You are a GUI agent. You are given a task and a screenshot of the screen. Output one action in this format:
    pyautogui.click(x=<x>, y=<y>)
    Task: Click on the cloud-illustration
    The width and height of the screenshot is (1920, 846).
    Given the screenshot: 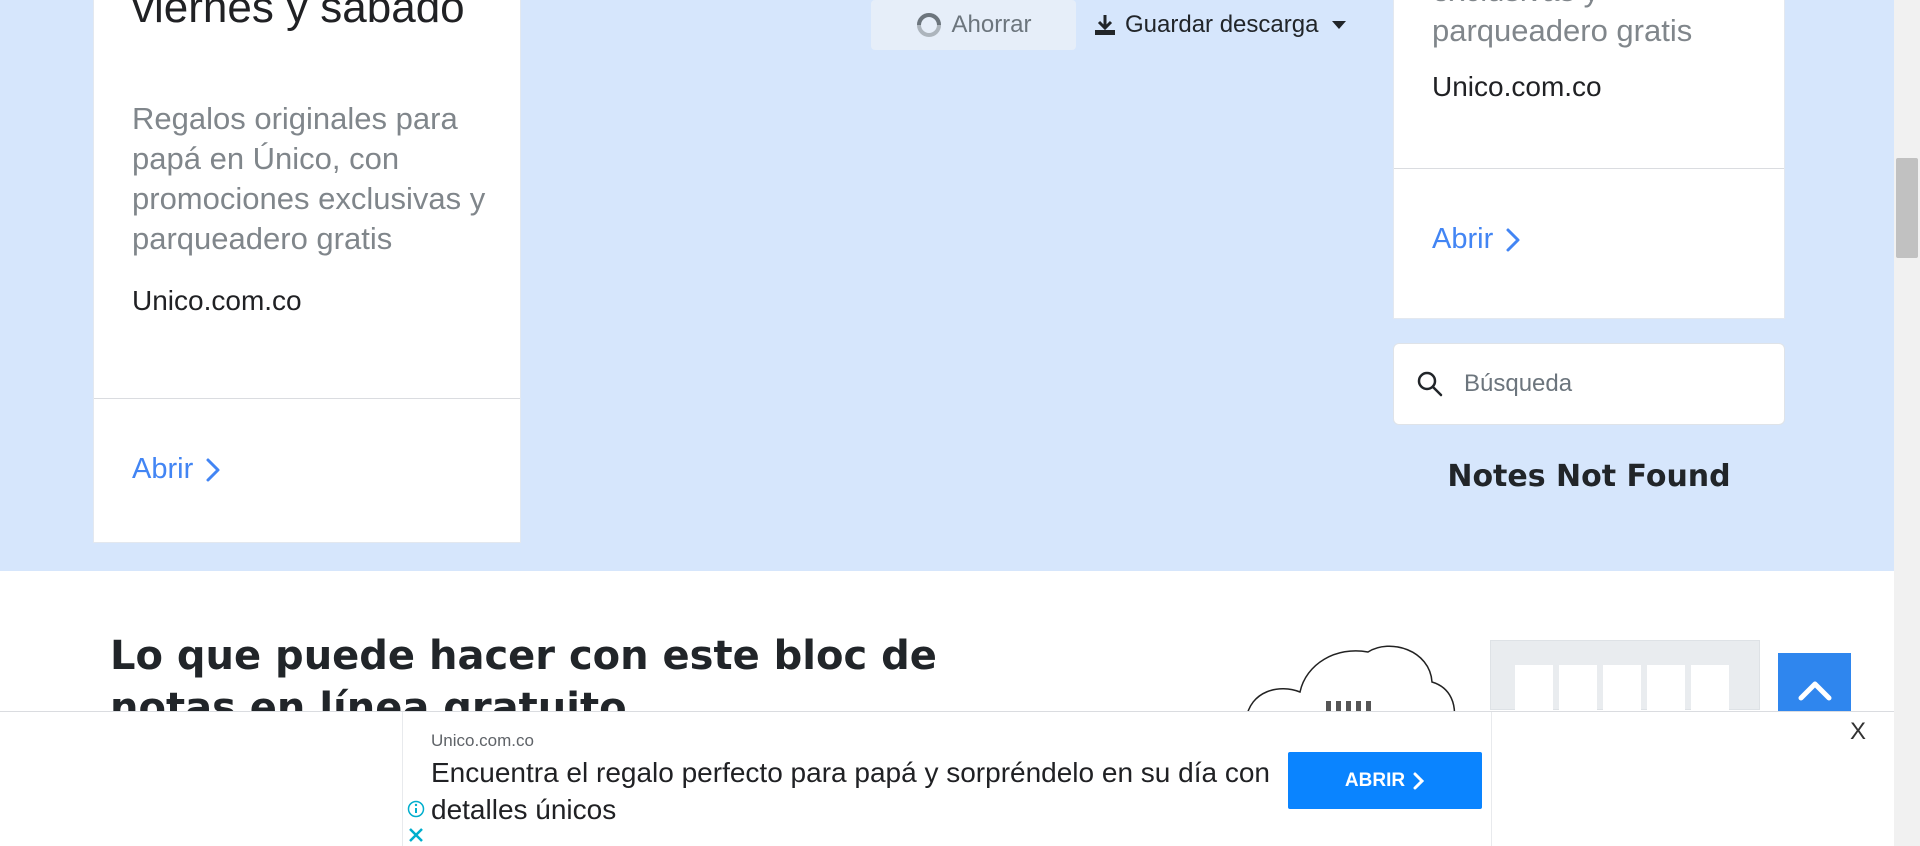 What is the action you would take?
    pyautogui.click(x=1350, y=682)
    